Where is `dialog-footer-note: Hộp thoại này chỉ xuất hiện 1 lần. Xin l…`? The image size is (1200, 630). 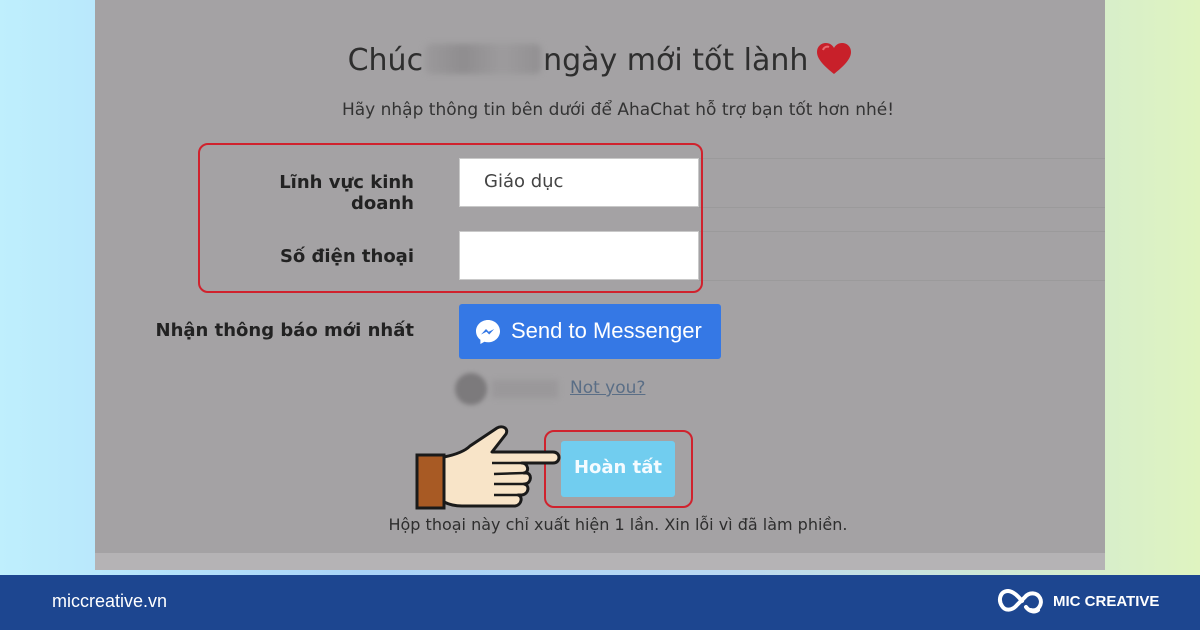 dialog-footer-note: Hộp thoại này chỉ xuất hiện 1 lần. Xin l… is located at coordinates (618, 524).